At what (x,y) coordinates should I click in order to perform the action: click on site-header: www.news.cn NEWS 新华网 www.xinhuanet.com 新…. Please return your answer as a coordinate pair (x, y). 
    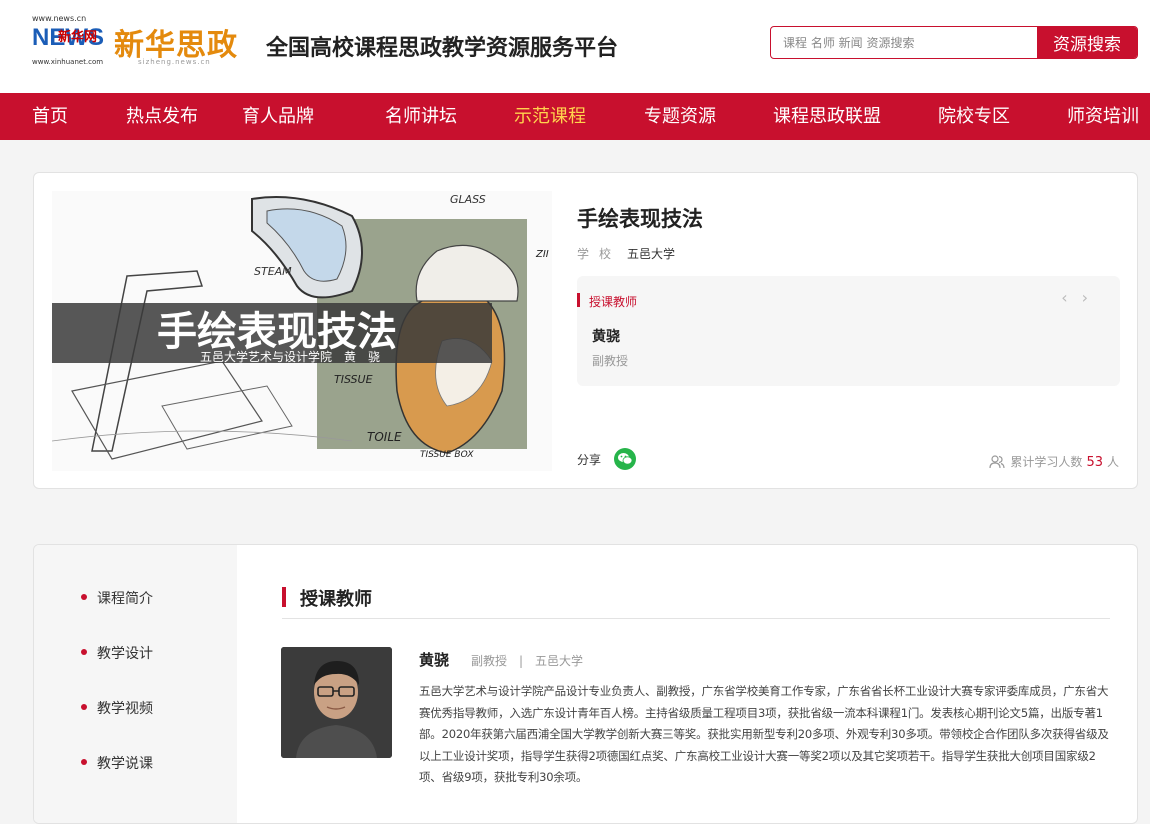
    Looking at the image, I should click on (575, 46).